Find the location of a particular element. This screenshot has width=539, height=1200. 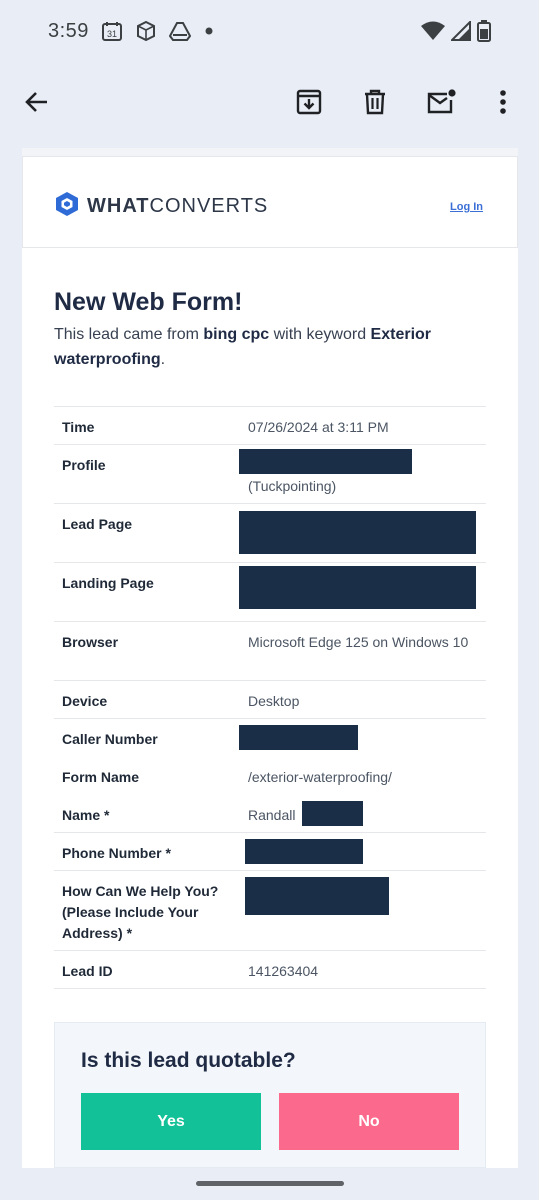

table-row: Browser Microsoft Edge 125 on Windows 10 is located at coordinates (270, 651).